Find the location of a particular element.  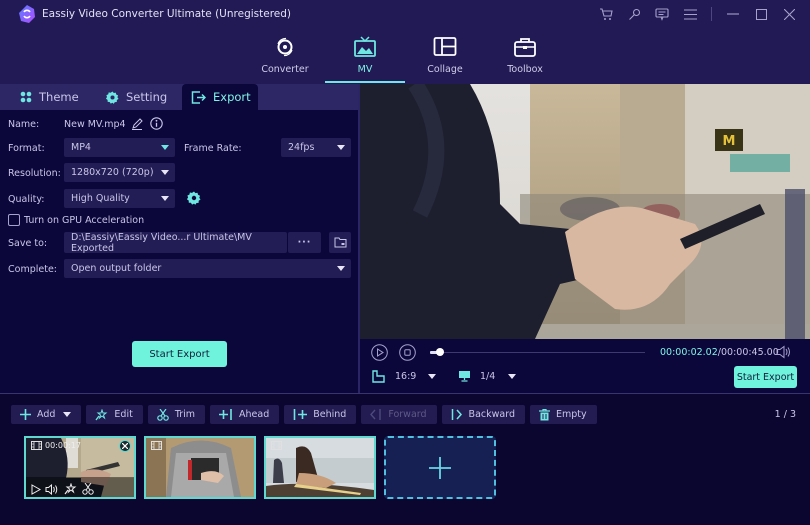

plus-icon is located at coordinates (25, 414).